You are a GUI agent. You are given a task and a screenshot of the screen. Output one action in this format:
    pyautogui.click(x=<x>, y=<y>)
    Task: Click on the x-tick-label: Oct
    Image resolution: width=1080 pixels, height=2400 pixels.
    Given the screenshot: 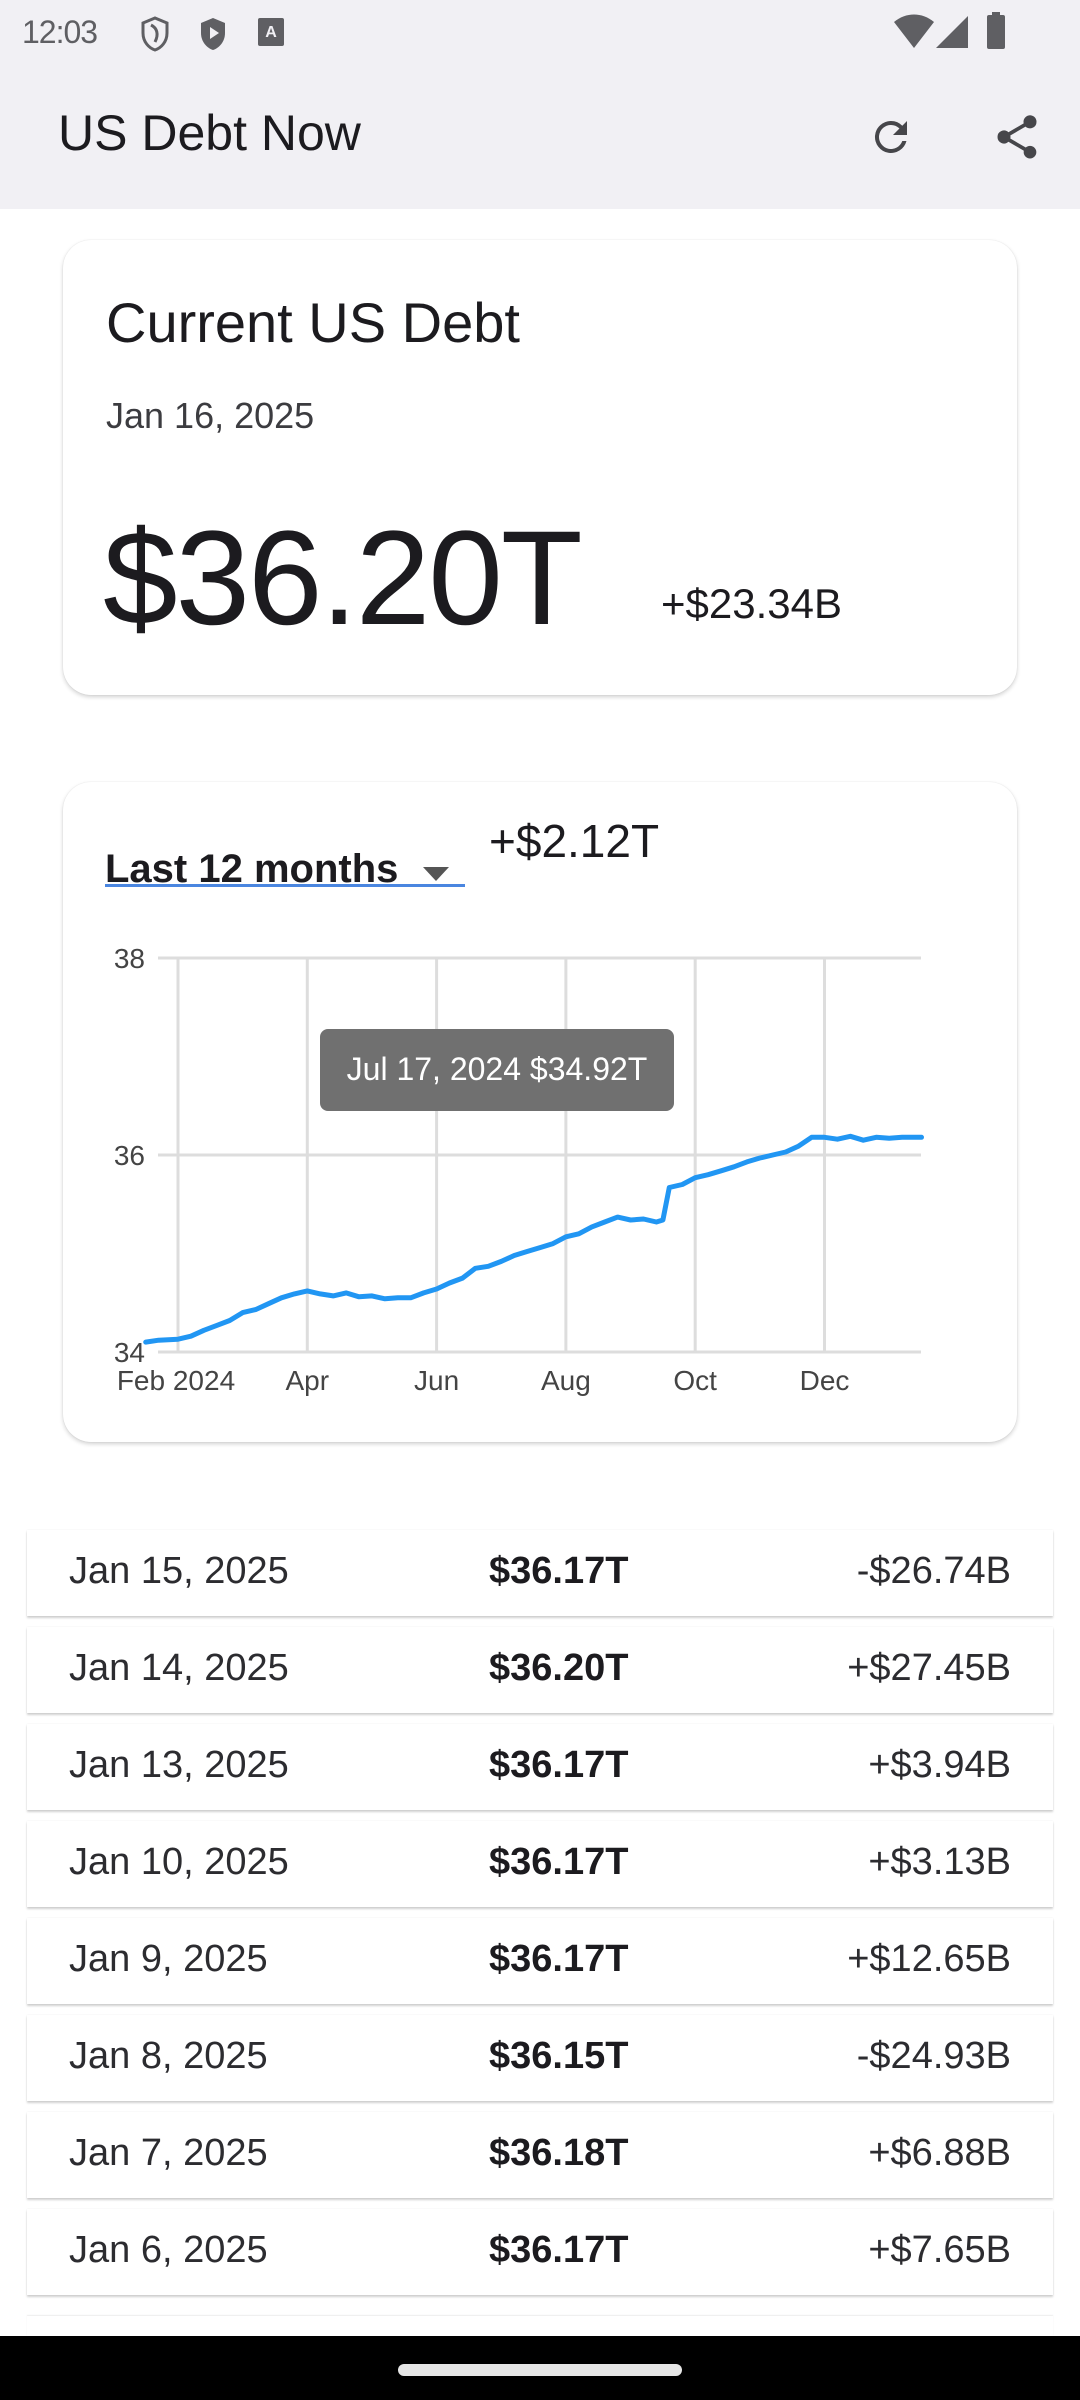 What is the action you would take?
    pyautogui.click(x=695, y=1380)
    